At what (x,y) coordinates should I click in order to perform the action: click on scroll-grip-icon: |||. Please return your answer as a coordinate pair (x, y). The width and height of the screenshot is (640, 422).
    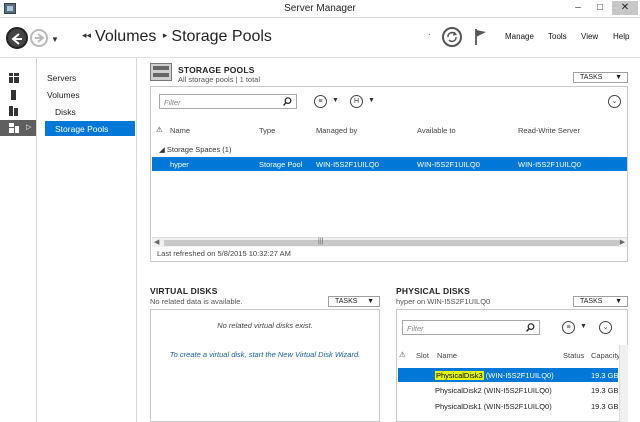
    Looking at the image, I should click on (321, 241).